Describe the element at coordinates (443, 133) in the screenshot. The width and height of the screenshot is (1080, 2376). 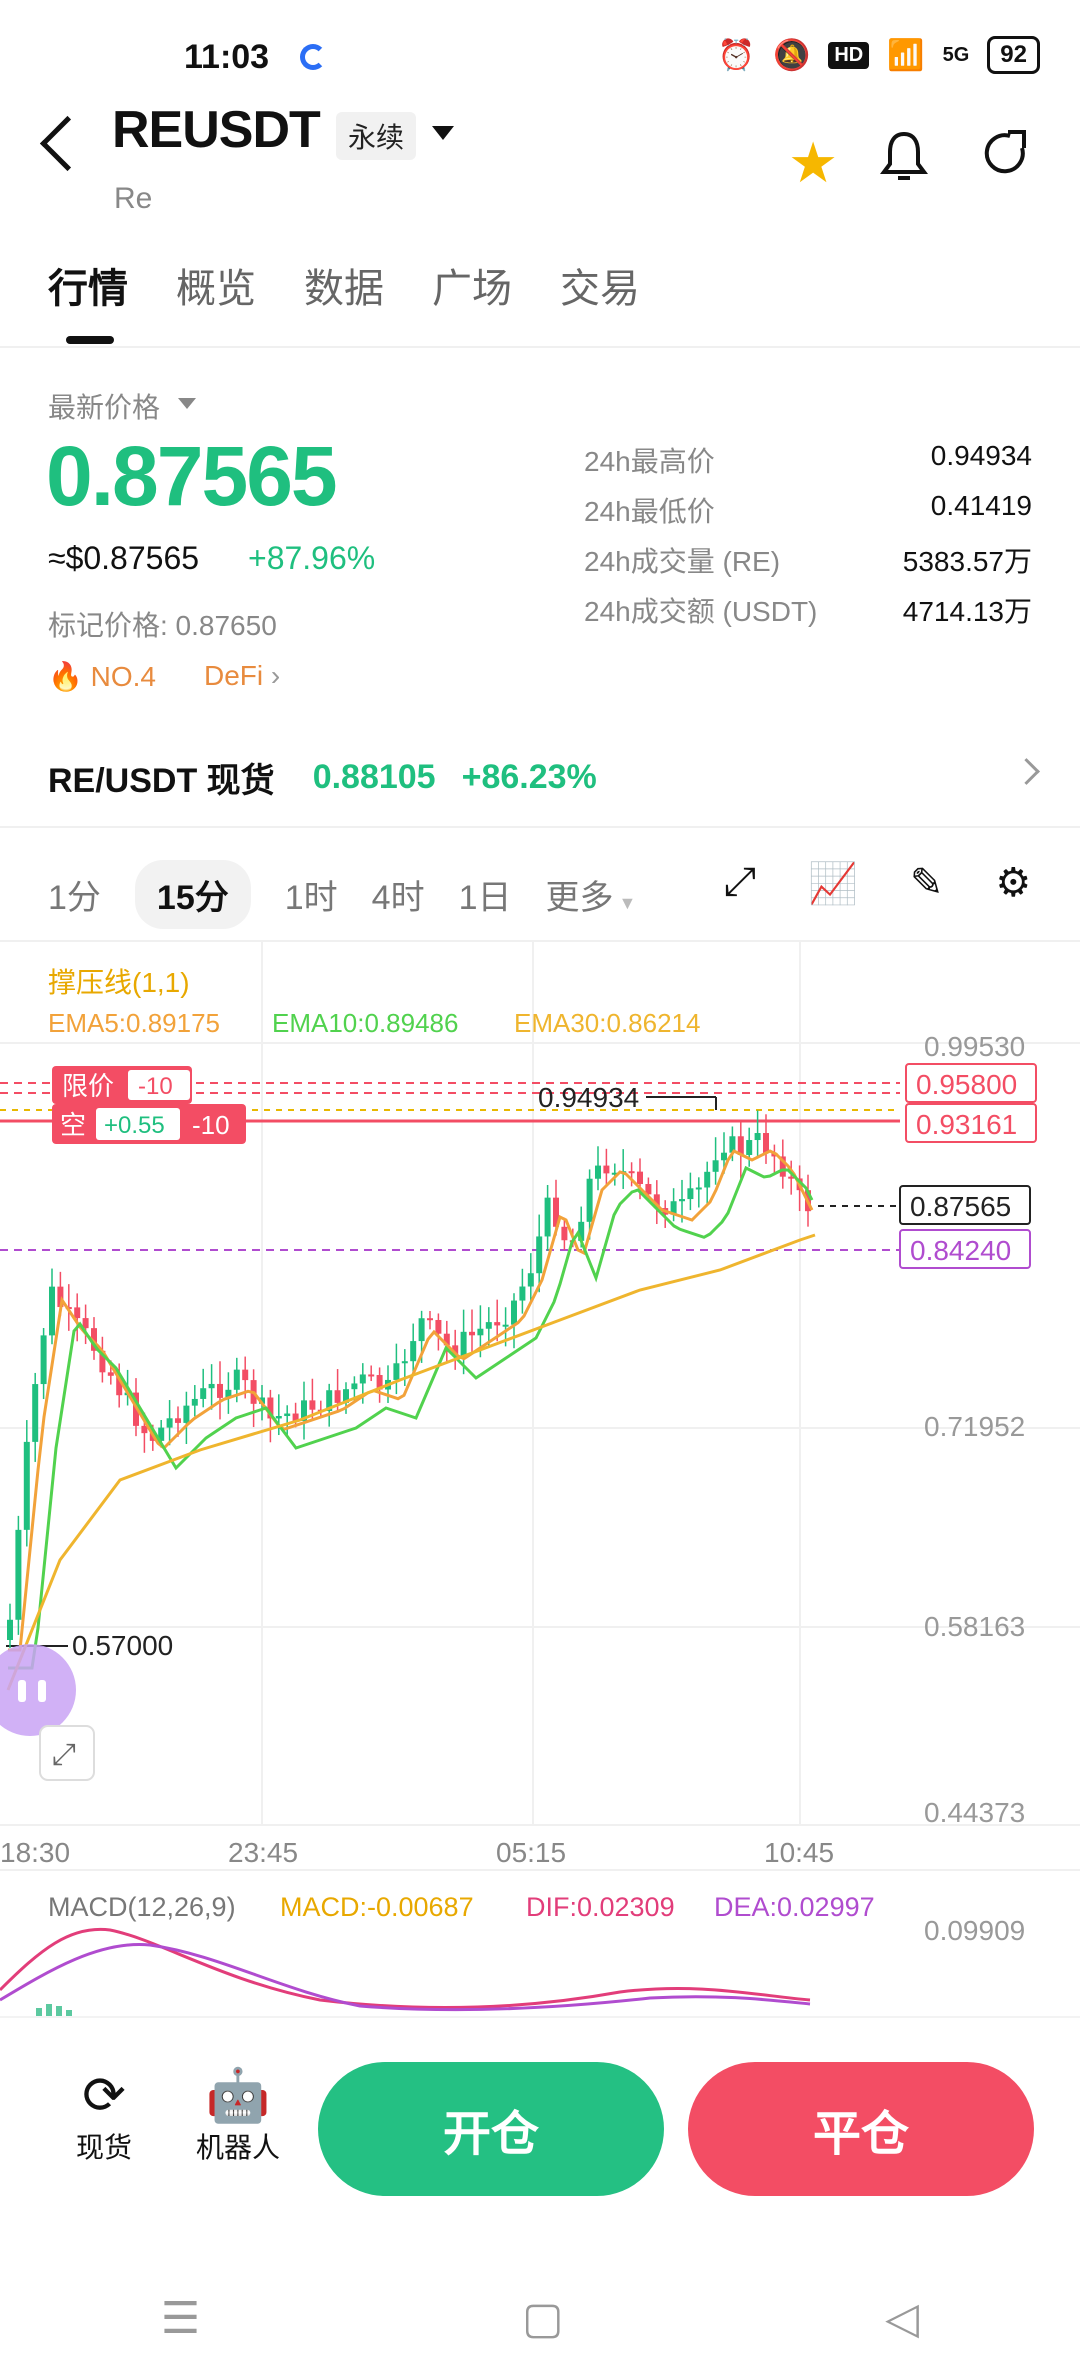
I see `chevron-down-icon` at that location.